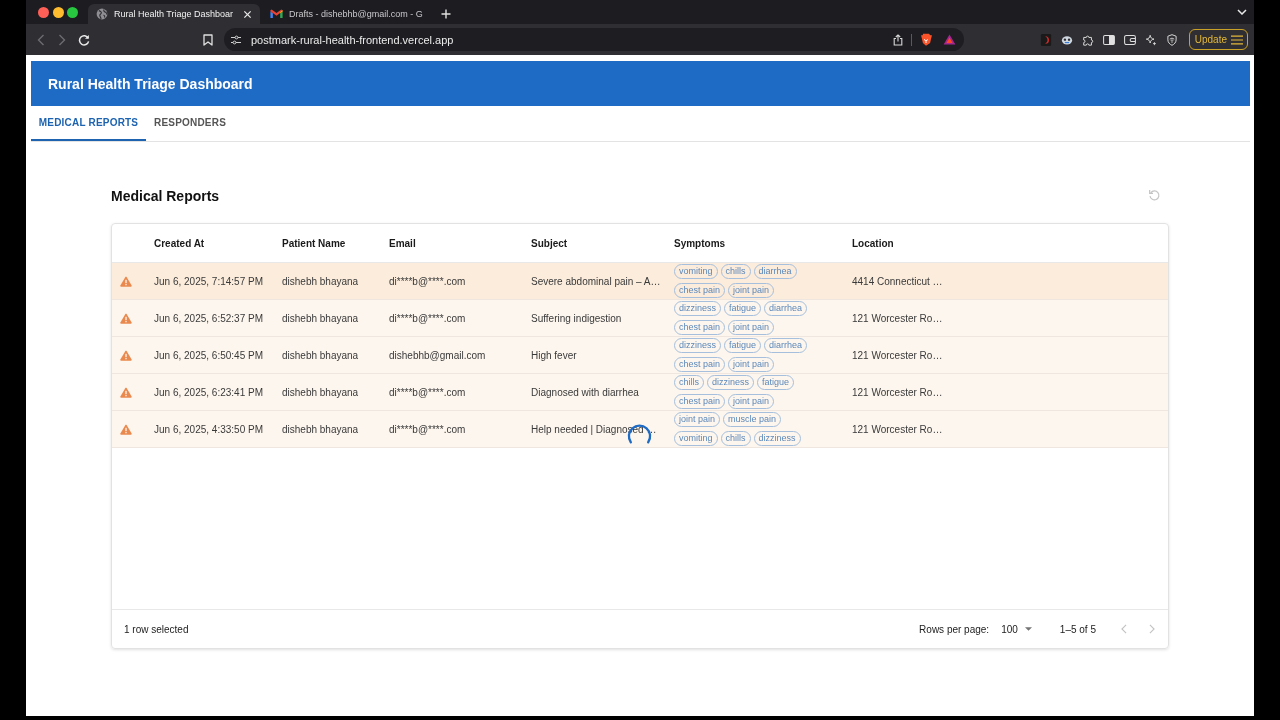  Describe the element at coordinates (208, 281) in the screenshot. I see `table-cell: Jun 6, 2025, 7:14:57 PM` at that location.